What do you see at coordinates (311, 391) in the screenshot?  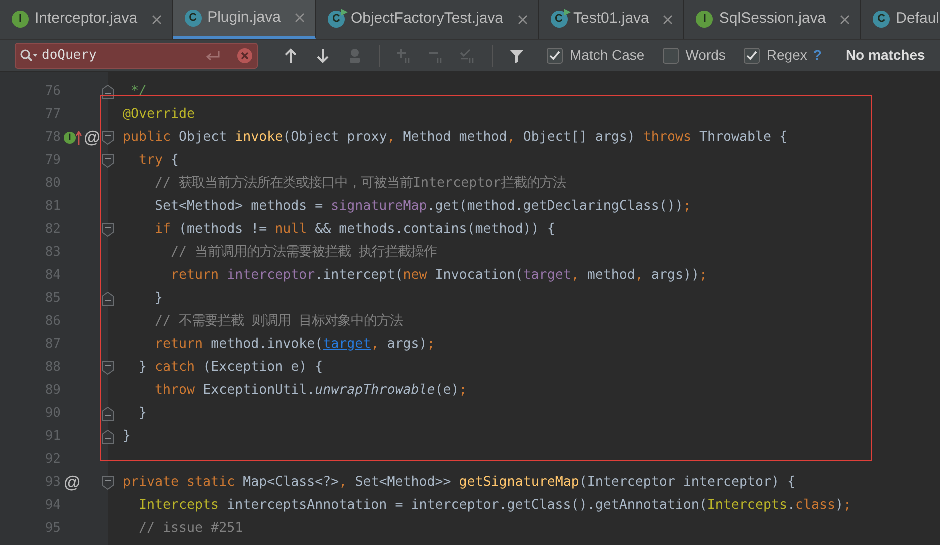 I see `code-line: throw ExceptionUtil.unwrapThrowable(e);` at bounding box center [311, 391].